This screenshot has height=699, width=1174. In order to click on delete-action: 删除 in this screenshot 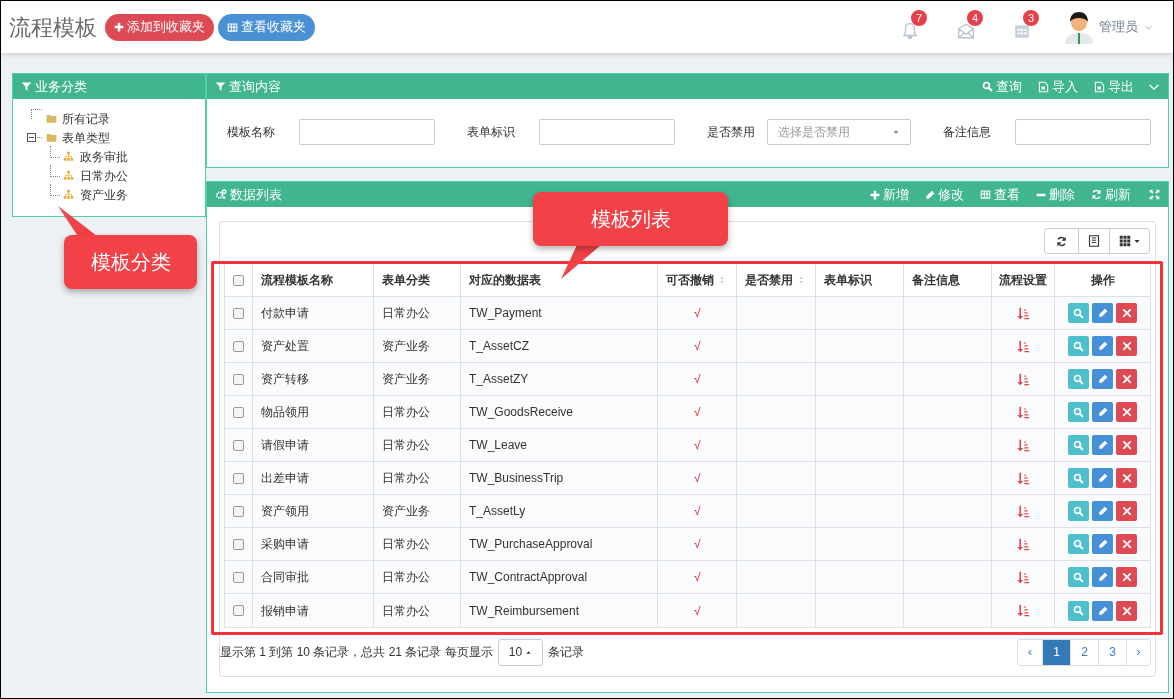, I will do `click(1055, 194)`.